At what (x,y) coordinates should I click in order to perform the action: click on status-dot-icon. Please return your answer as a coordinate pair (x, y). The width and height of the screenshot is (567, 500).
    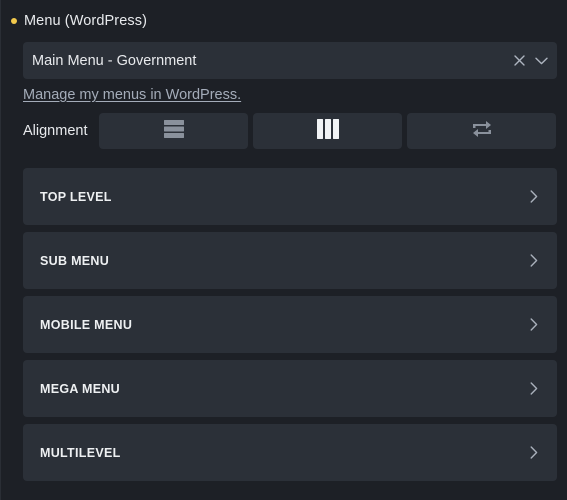
    Looking at the image, I should click on (14, 21).